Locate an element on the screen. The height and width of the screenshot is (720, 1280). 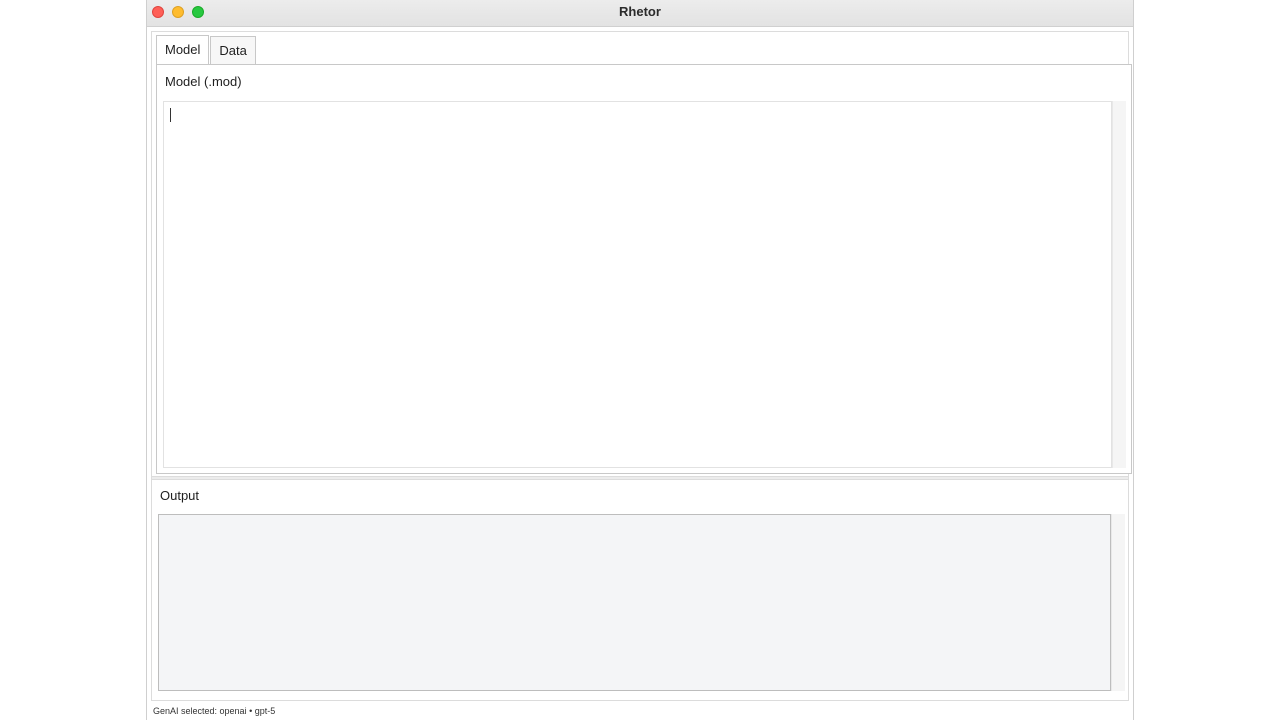
status-bar: GenAI selected: openai • gpt-5 is located at coordinates (640, 711).